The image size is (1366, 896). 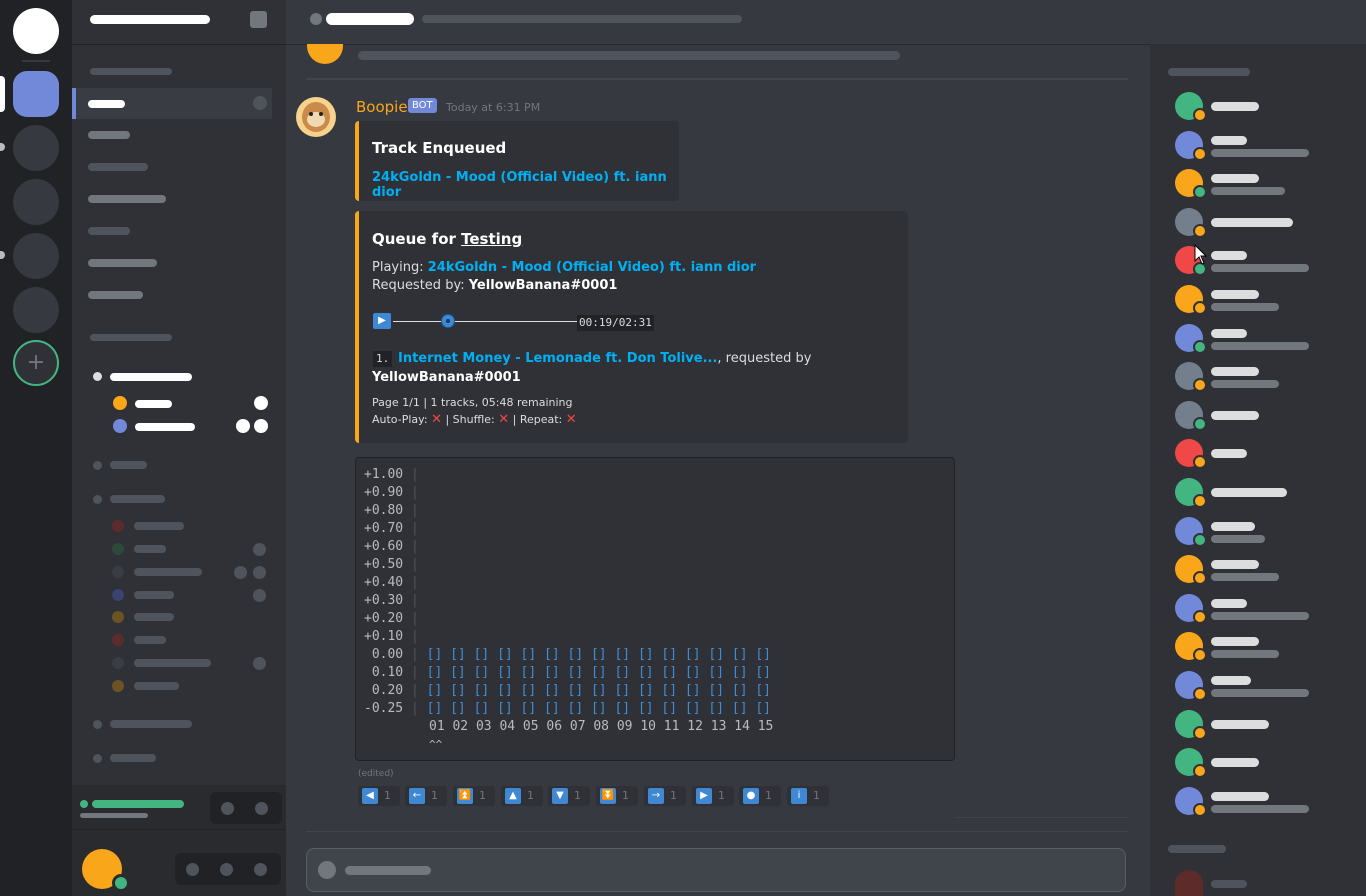 What do you see at coordinates (384, 528) in the screenshot?
I see `equalizer-level-label: +0.70` at bounding box center [384, 528].